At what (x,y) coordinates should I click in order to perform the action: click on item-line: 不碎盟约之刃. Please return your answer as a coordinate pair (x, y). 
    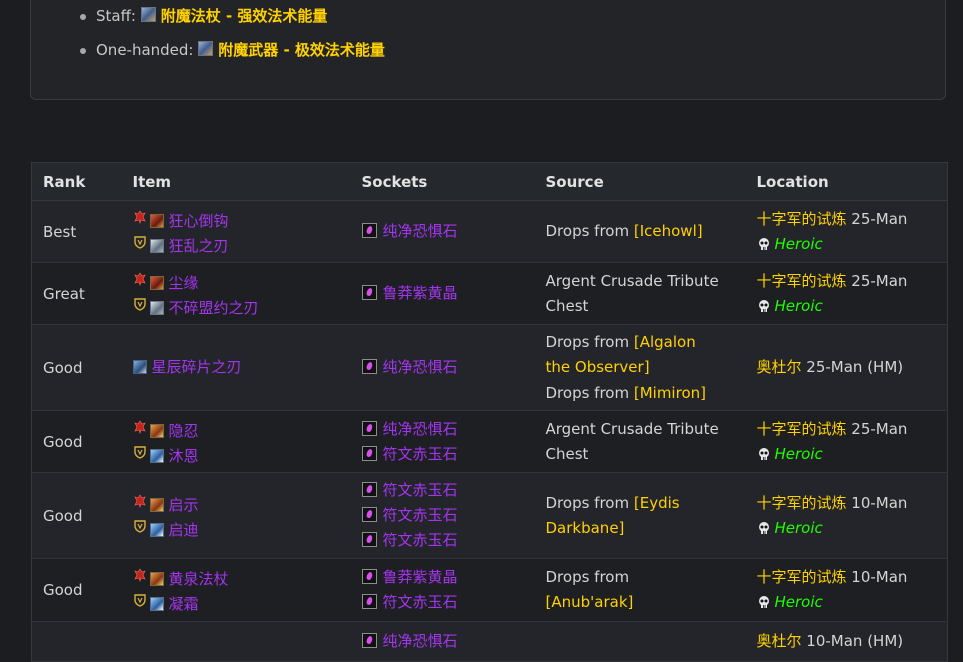
    Looking at the image, I should click on (242, 306).